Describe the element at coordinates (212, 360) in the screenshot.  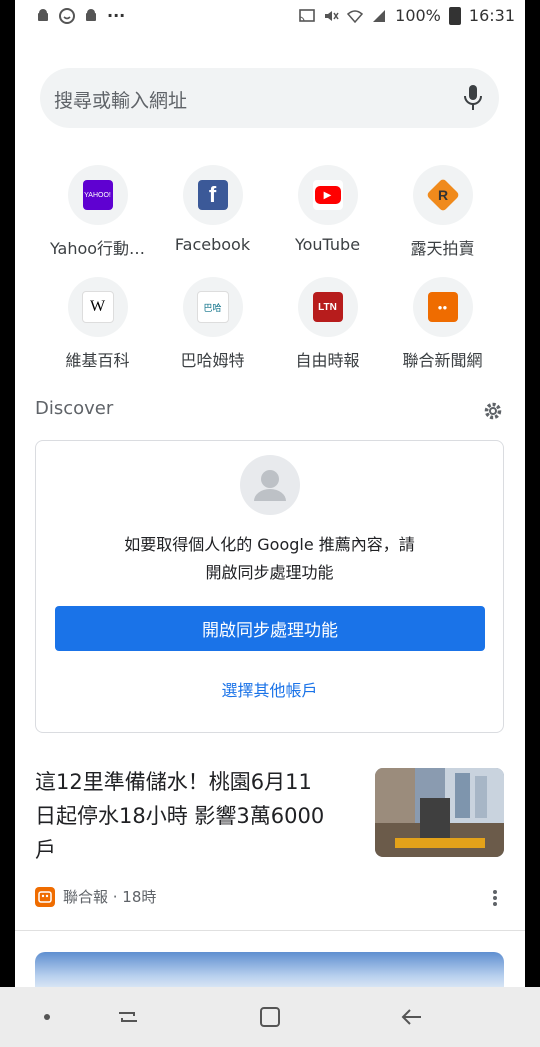
I see `shortcut-label: 巴哈姆特` at that location.